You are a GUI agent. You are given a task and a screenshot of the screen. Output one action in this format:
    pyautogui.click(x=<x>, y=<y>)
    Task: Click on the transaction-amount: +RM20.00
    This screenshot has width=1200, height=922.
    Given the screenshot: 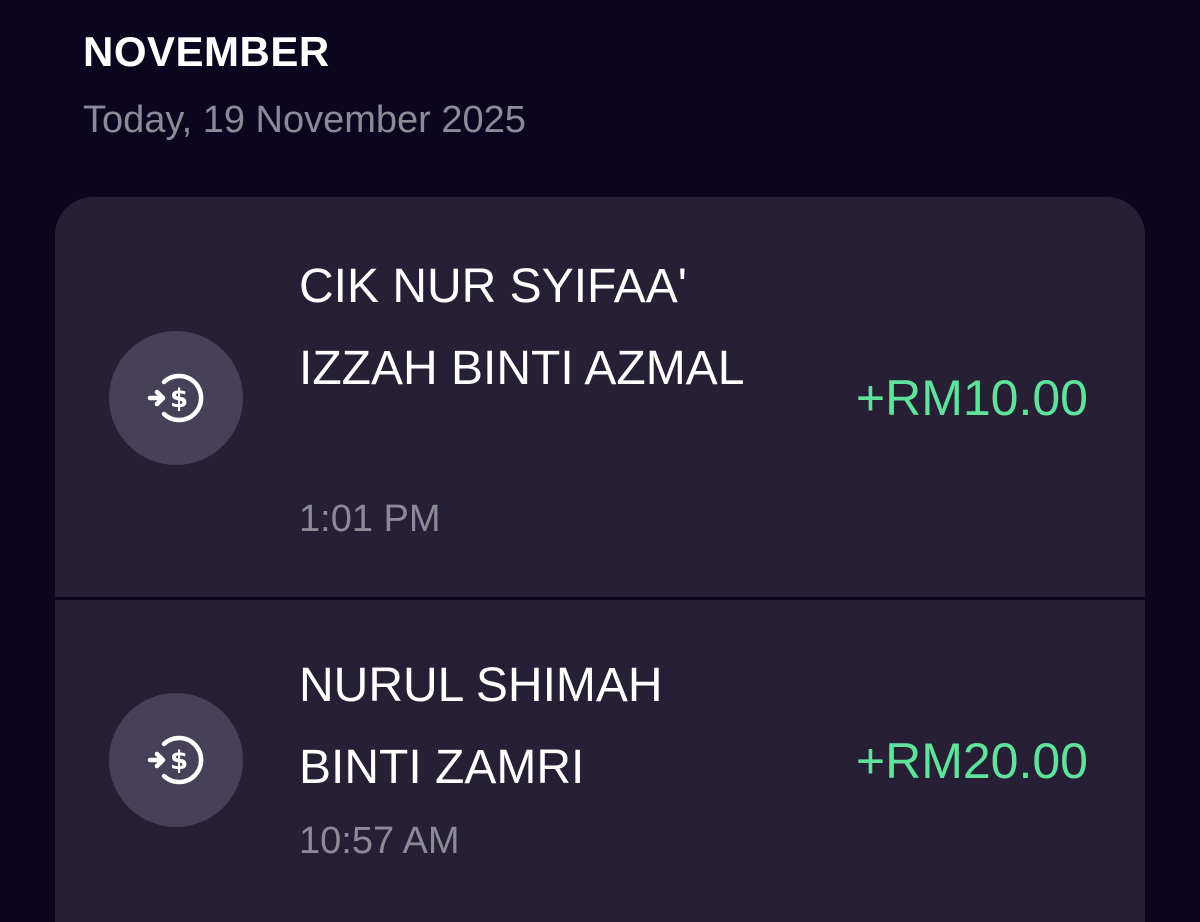 What is the action you would take?
    pyautogui.click(x=971, y=761)
    